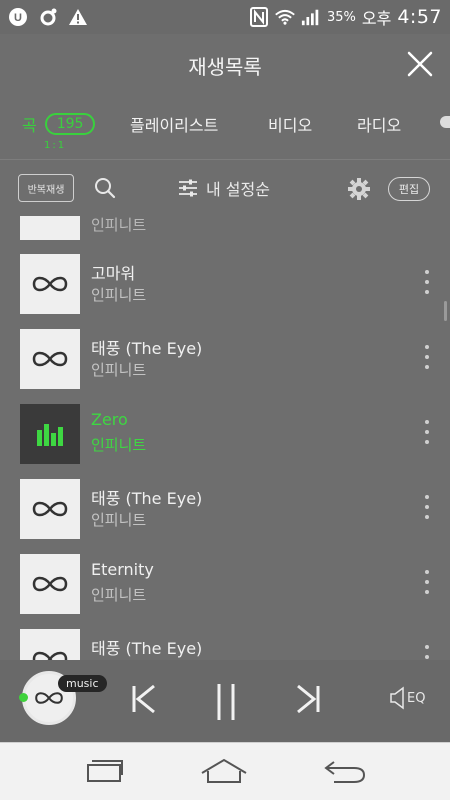 The width and height of the screenshot is (450, 800). I want to click on mini-player: music EQ, so click(225, 701).